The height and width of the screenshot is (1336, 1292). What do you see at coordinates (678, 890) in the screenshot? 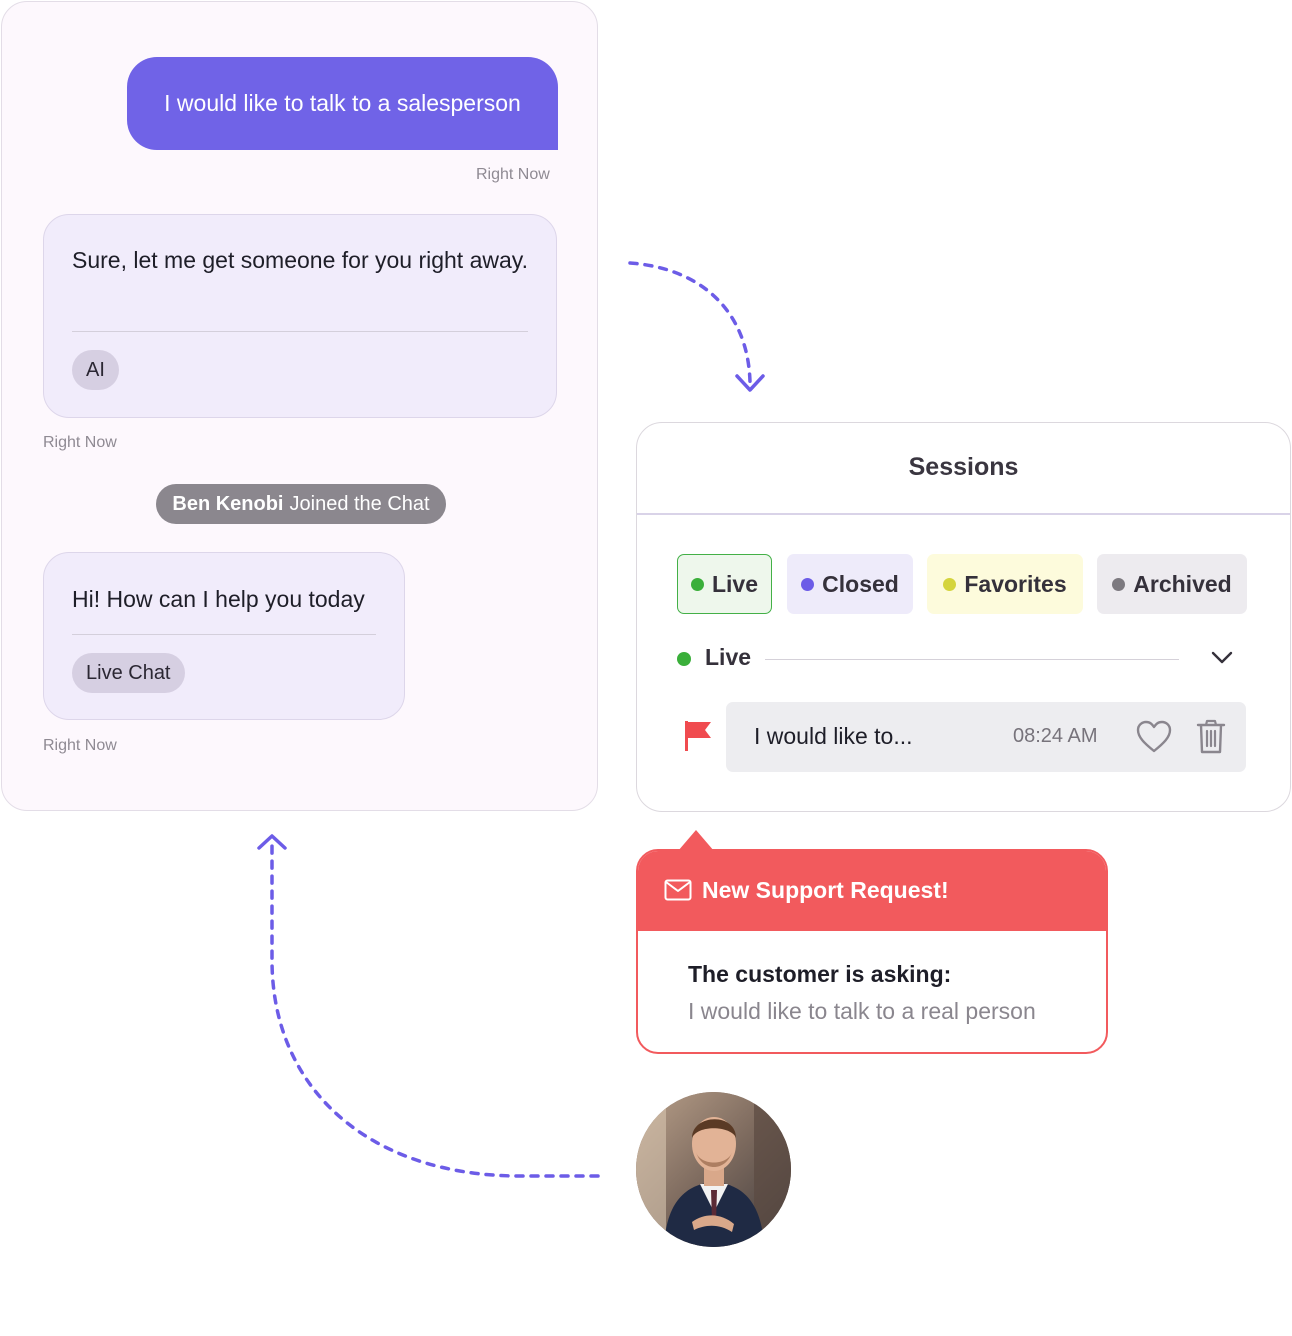
I see `envelope-icon` at bounding box center [678, 890].